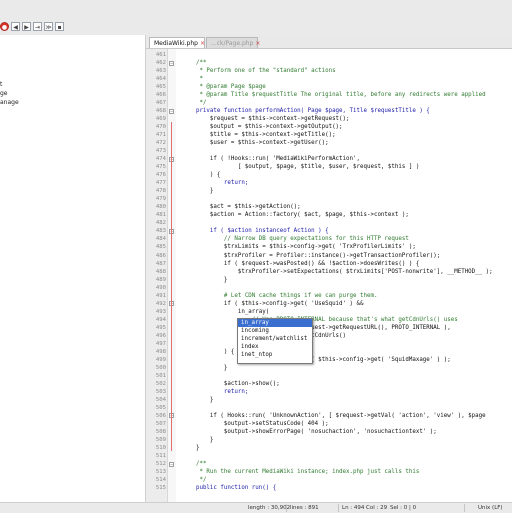 This screenshot has width=512, height=513. I want to click on line-number: 496, so click(160, 335).